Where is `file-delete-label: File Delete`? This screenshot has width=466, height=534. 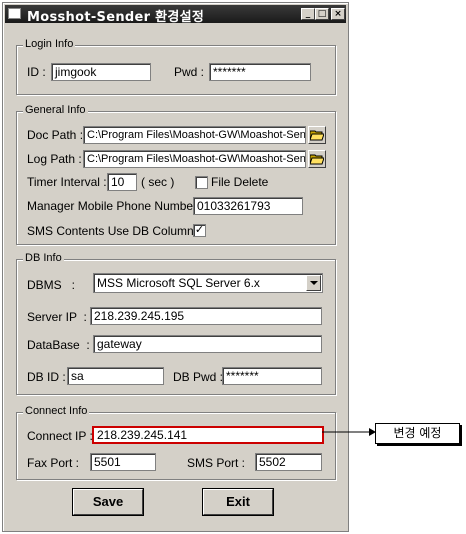 file-delete-label: File Delete is located at coordinates (240, 182).